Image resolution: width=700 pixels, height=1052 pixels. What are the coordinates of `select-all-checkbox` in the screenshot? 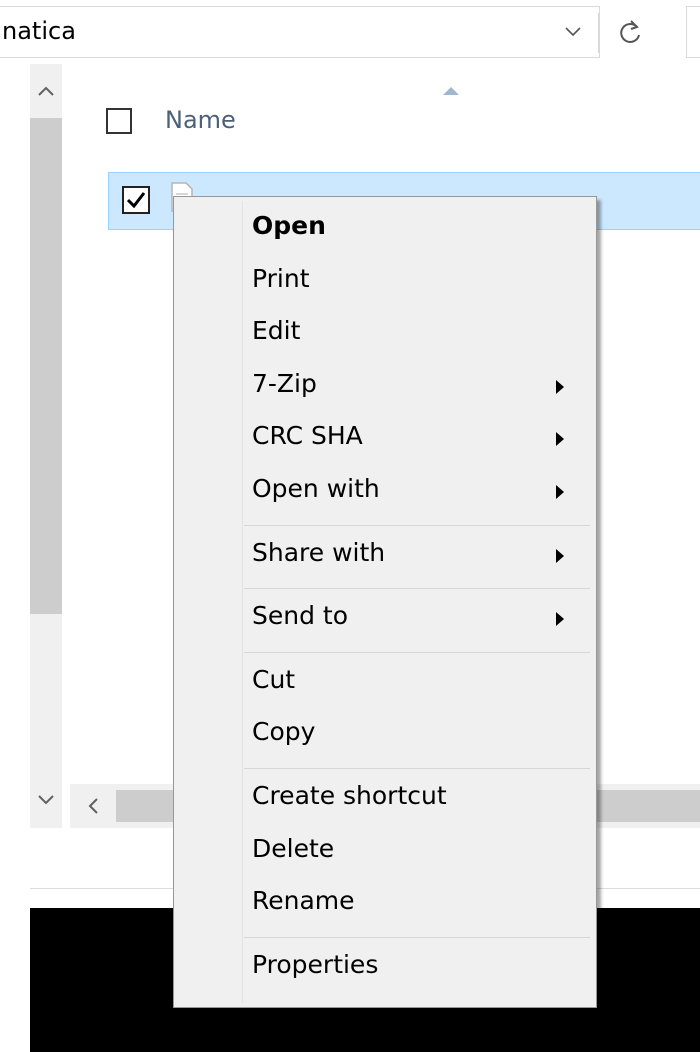 It's located at (119, 121).